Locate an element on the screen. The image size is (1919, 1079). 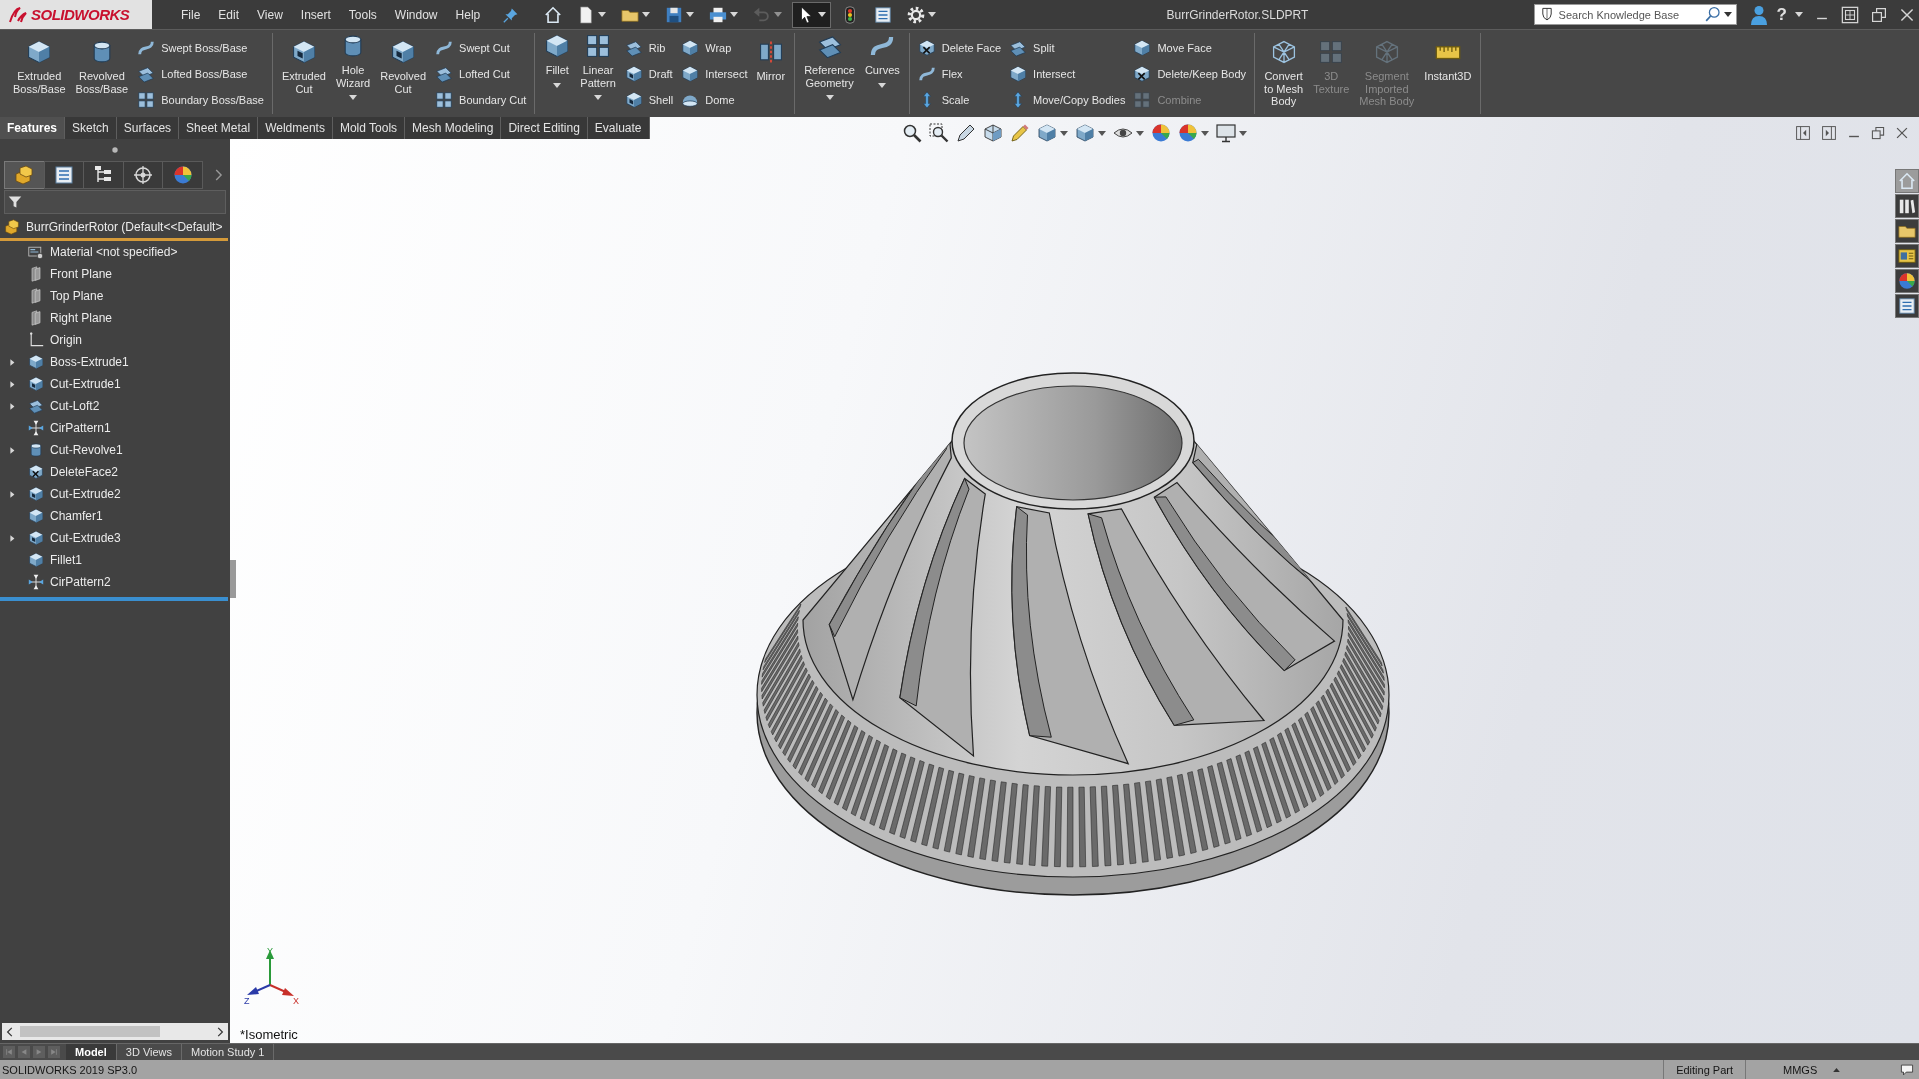
tree-item: BurrGrinderRotor (Default<<Default> is located at coordinates (124, 227).